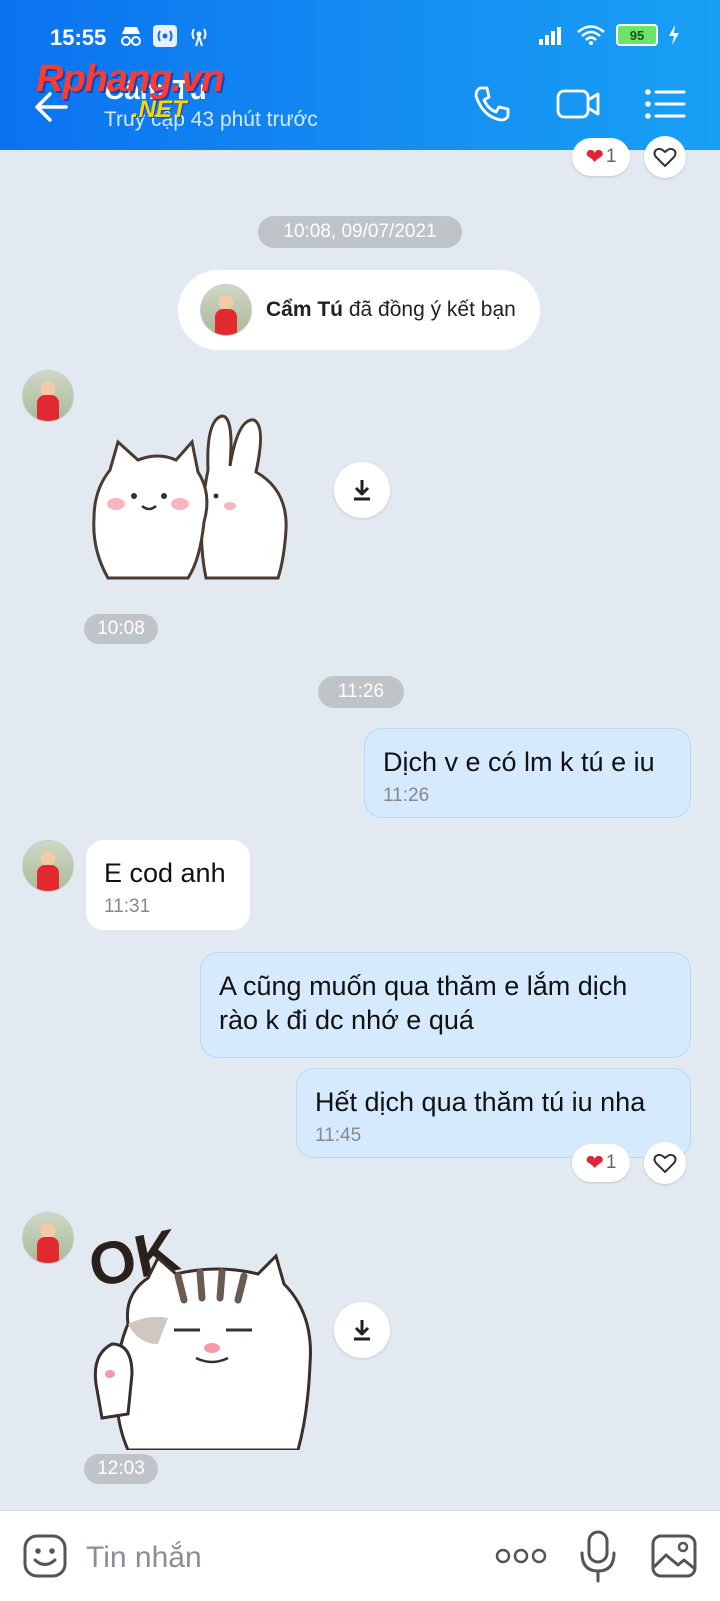 The height and width of the screenshot is (1601, 720). I want to click on sticker-ok-cat: OK, so click(204, 1332).